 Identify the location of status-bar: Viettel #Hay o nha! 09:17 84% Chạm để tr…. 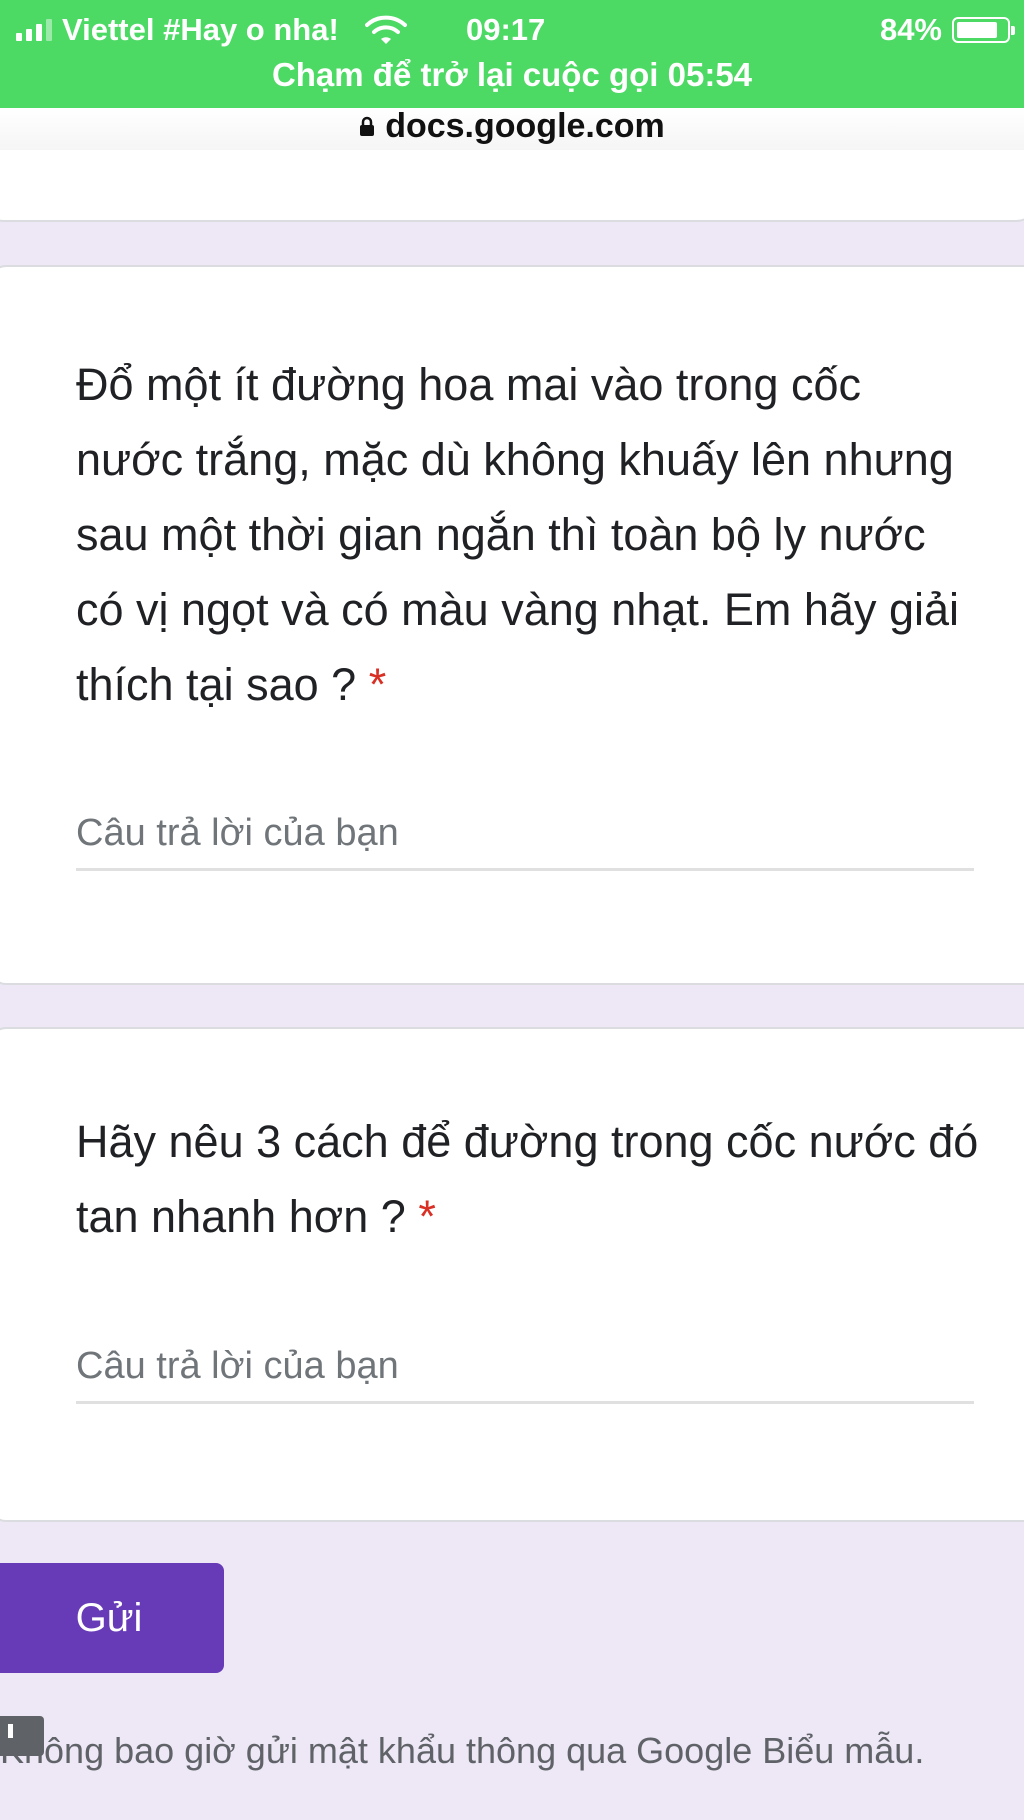
(512, 54).